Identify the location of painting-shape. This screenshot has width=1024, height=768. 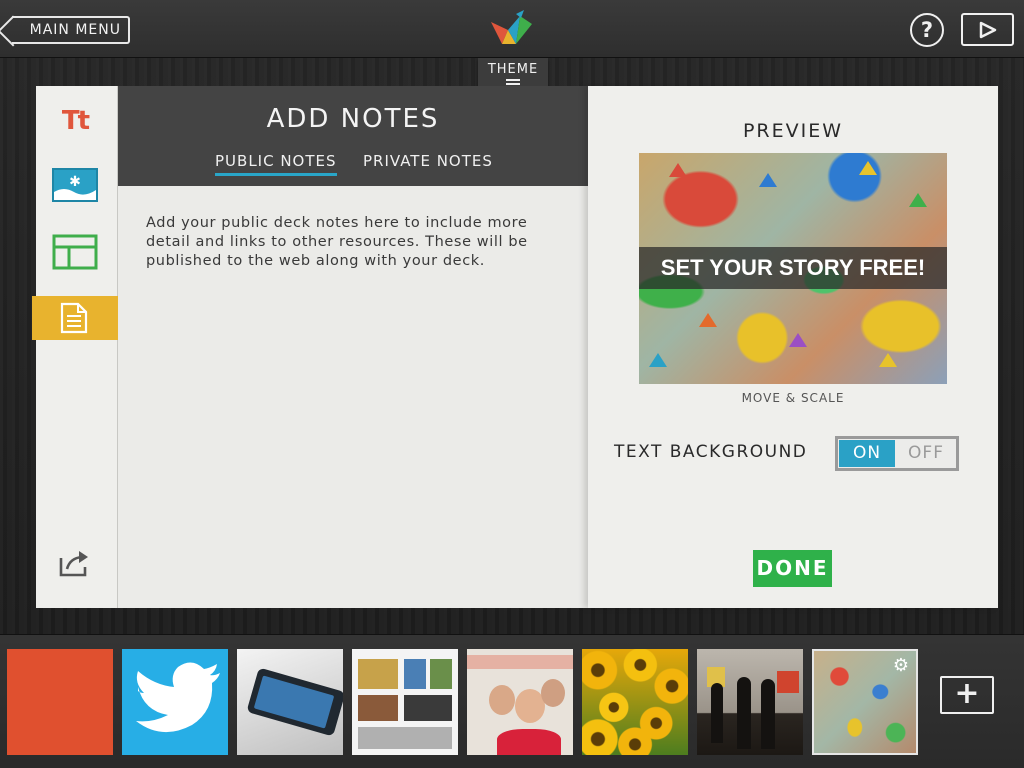
(788, 682).